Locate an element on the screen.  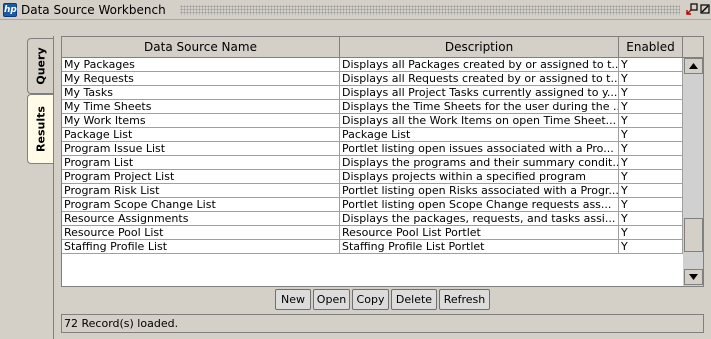
data-source-name-cell: Program Scope Change List is located at coordinates (201, 205).